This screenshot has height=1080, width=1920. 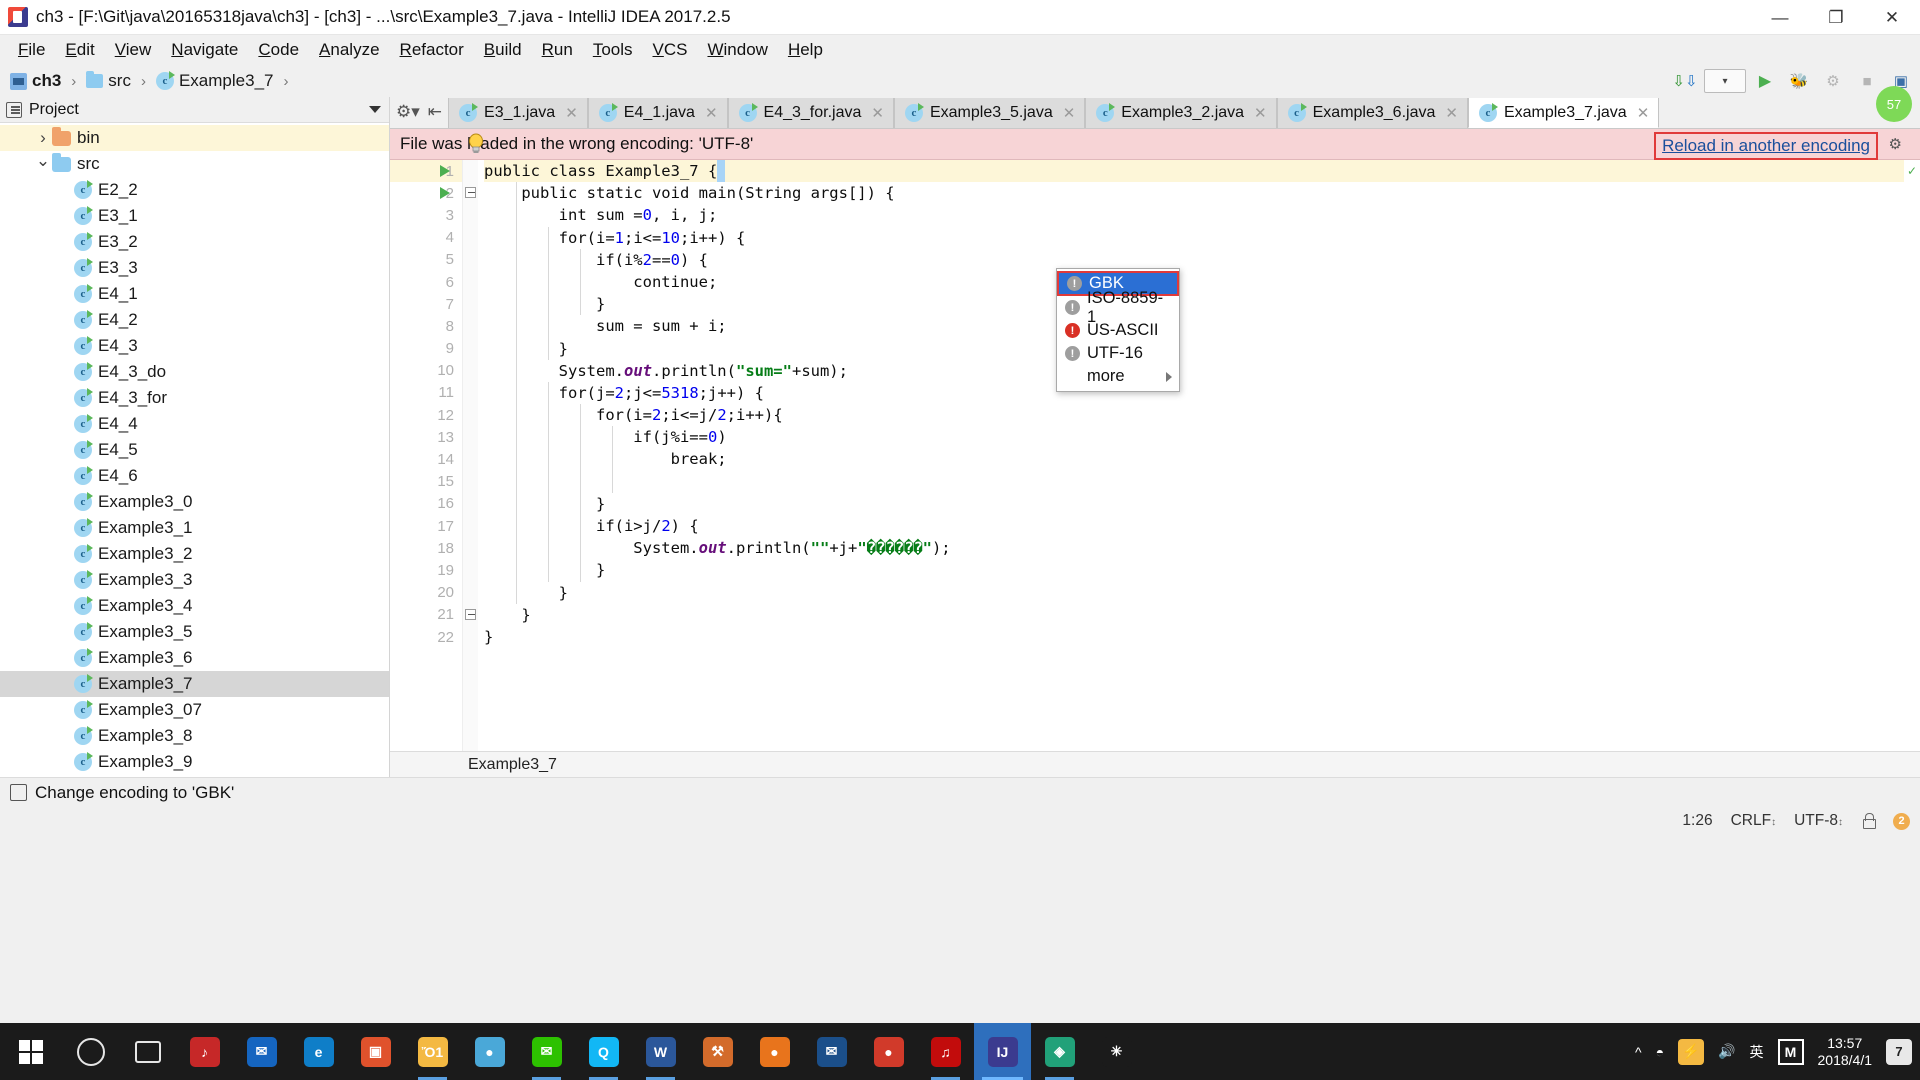 What do you see at coordinates (31, 1051) in the screenshot?
I see `start-button` at bounding box center [31, 1051].